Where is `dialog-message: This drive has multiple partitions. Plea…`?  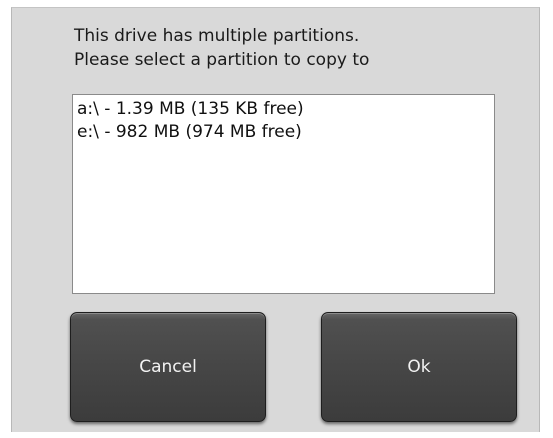
dialog-message: This drive has multiple partitions. Plea… is located at coordinates (221, 48).